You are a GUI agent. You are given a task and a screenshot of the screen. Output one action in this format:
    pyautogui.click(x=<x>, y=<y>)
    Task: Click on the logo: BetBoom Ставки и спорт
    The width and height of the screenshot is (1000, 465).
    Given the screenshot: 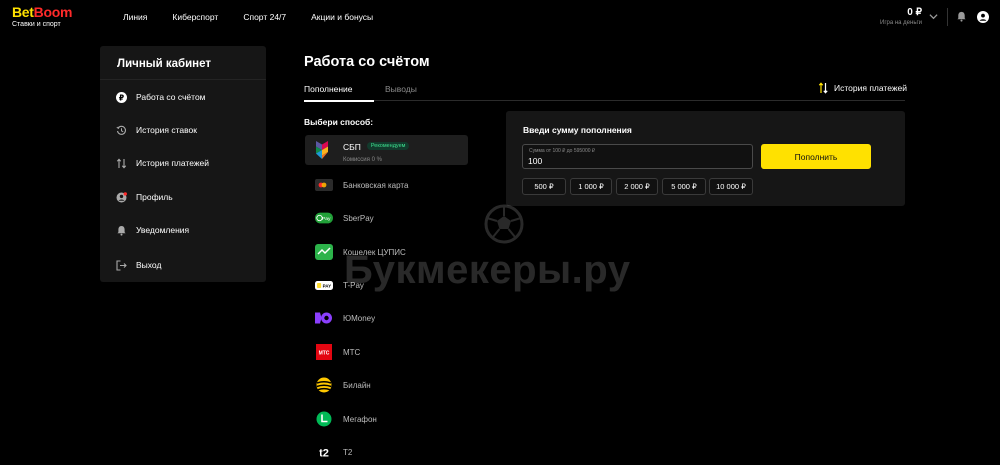 What is the action you would take?
    pyautogui.click(x=42, y=17)
    